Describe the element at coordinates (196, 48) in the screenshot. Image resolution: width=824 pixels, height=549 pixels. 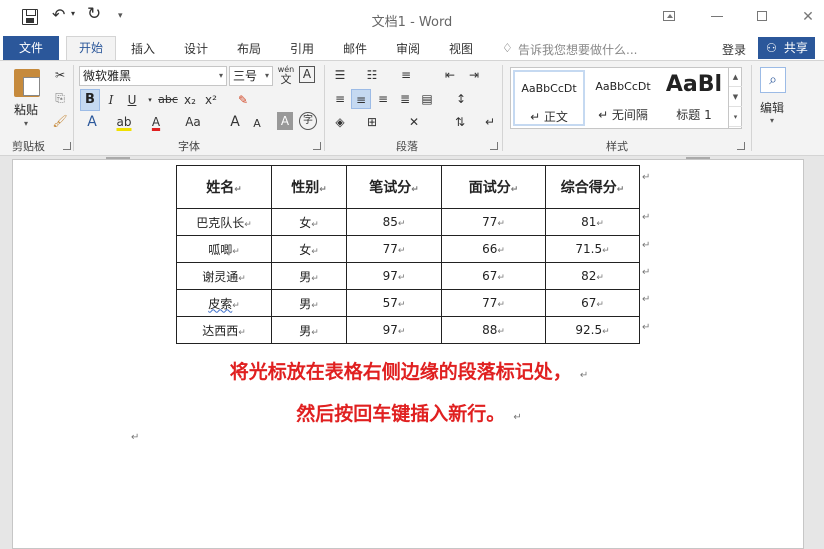
I see `tab-design: 设计` at that location.